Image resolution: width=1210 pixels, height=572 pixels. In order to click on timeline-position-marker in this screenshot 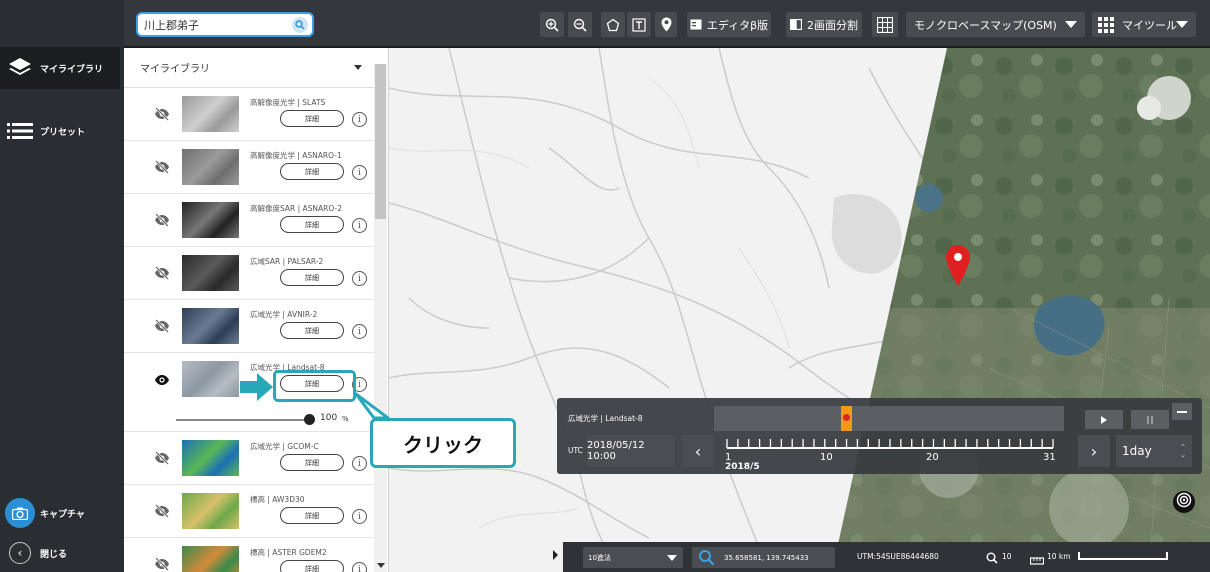, I will do `click(846, 418)`.